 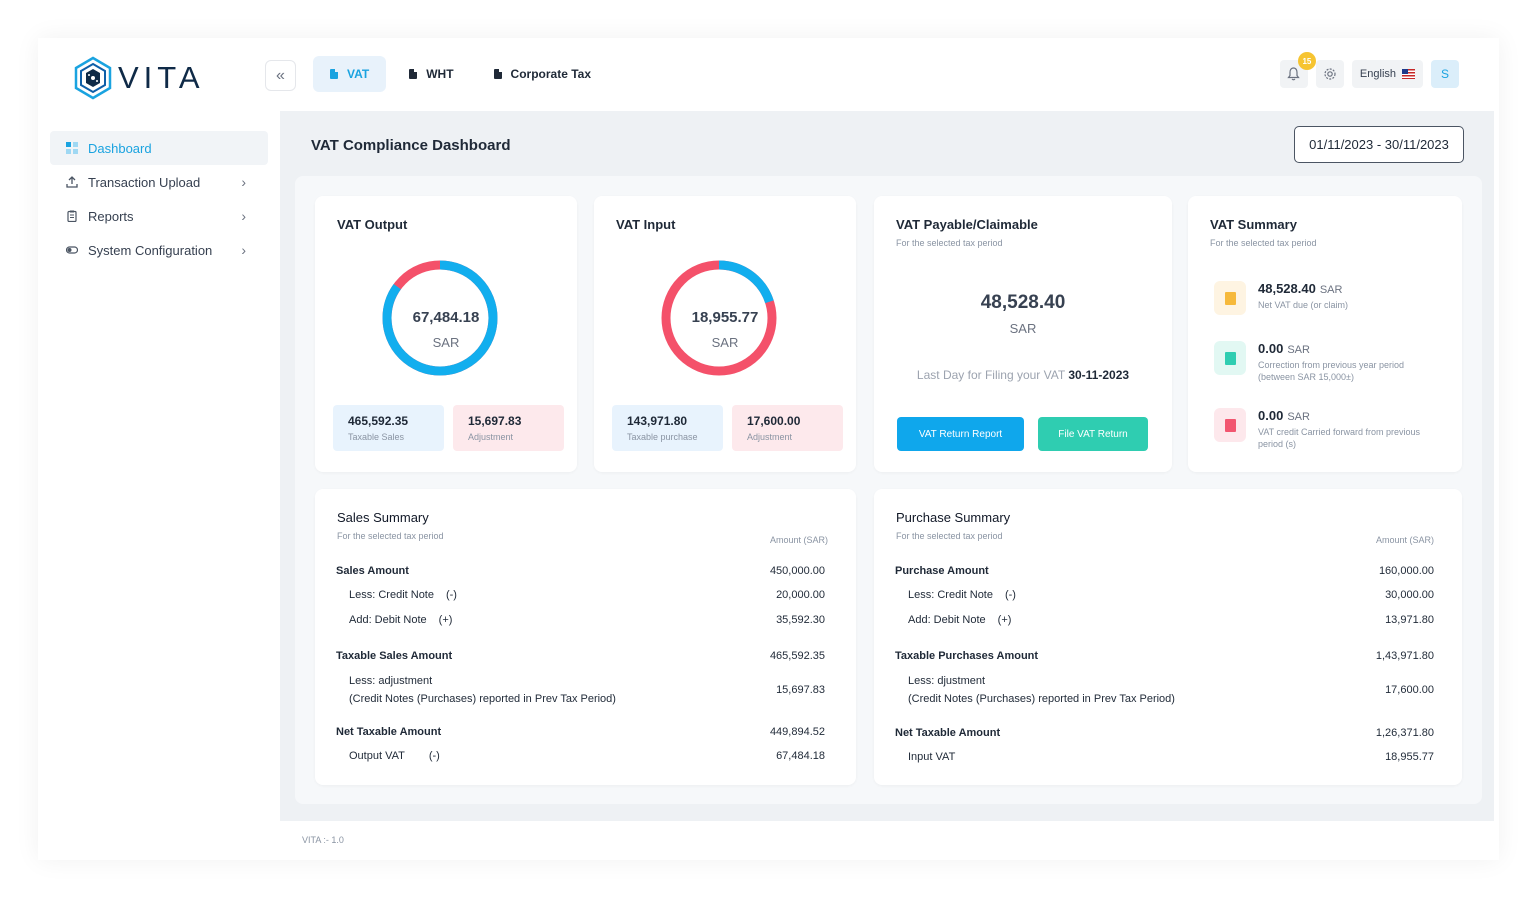 What do you see at coordinates (1230, 358) in the screenshot?
I see `correction-document-icon` at bounding box center [1230, 358].